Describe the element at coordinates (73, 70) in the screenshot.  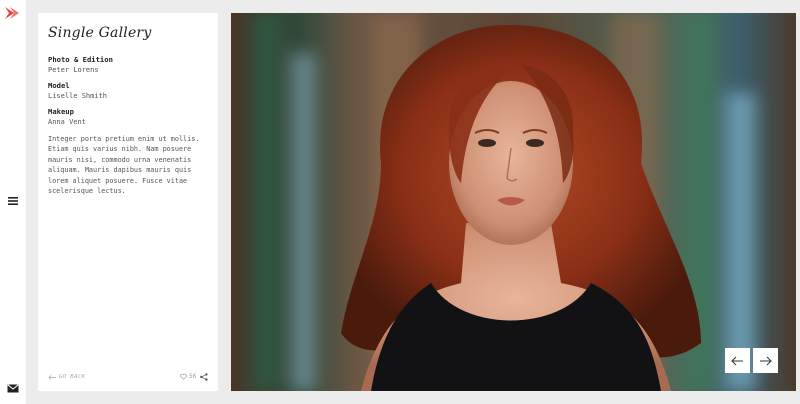
I see `credit-name: Peter Lorens` at that location.